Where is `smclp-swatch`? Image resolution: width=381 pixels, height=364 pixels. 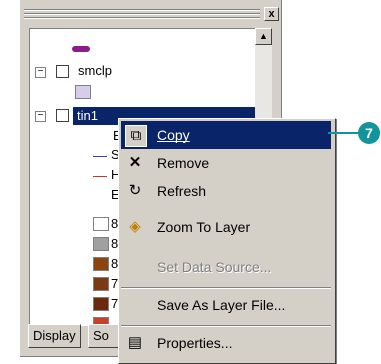 smclp-swatch is located at coordinates (83, 92).